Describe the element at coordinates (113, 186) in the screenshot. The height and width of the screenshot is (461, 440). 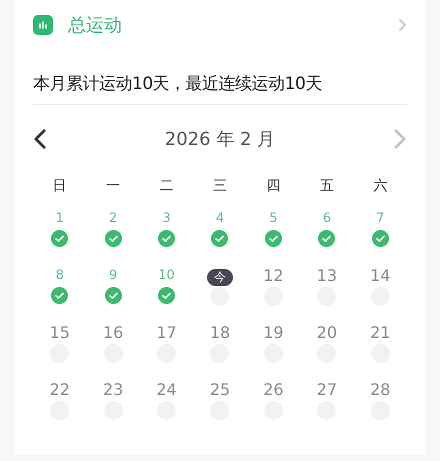
I see `weekday-label: 一` at that location.